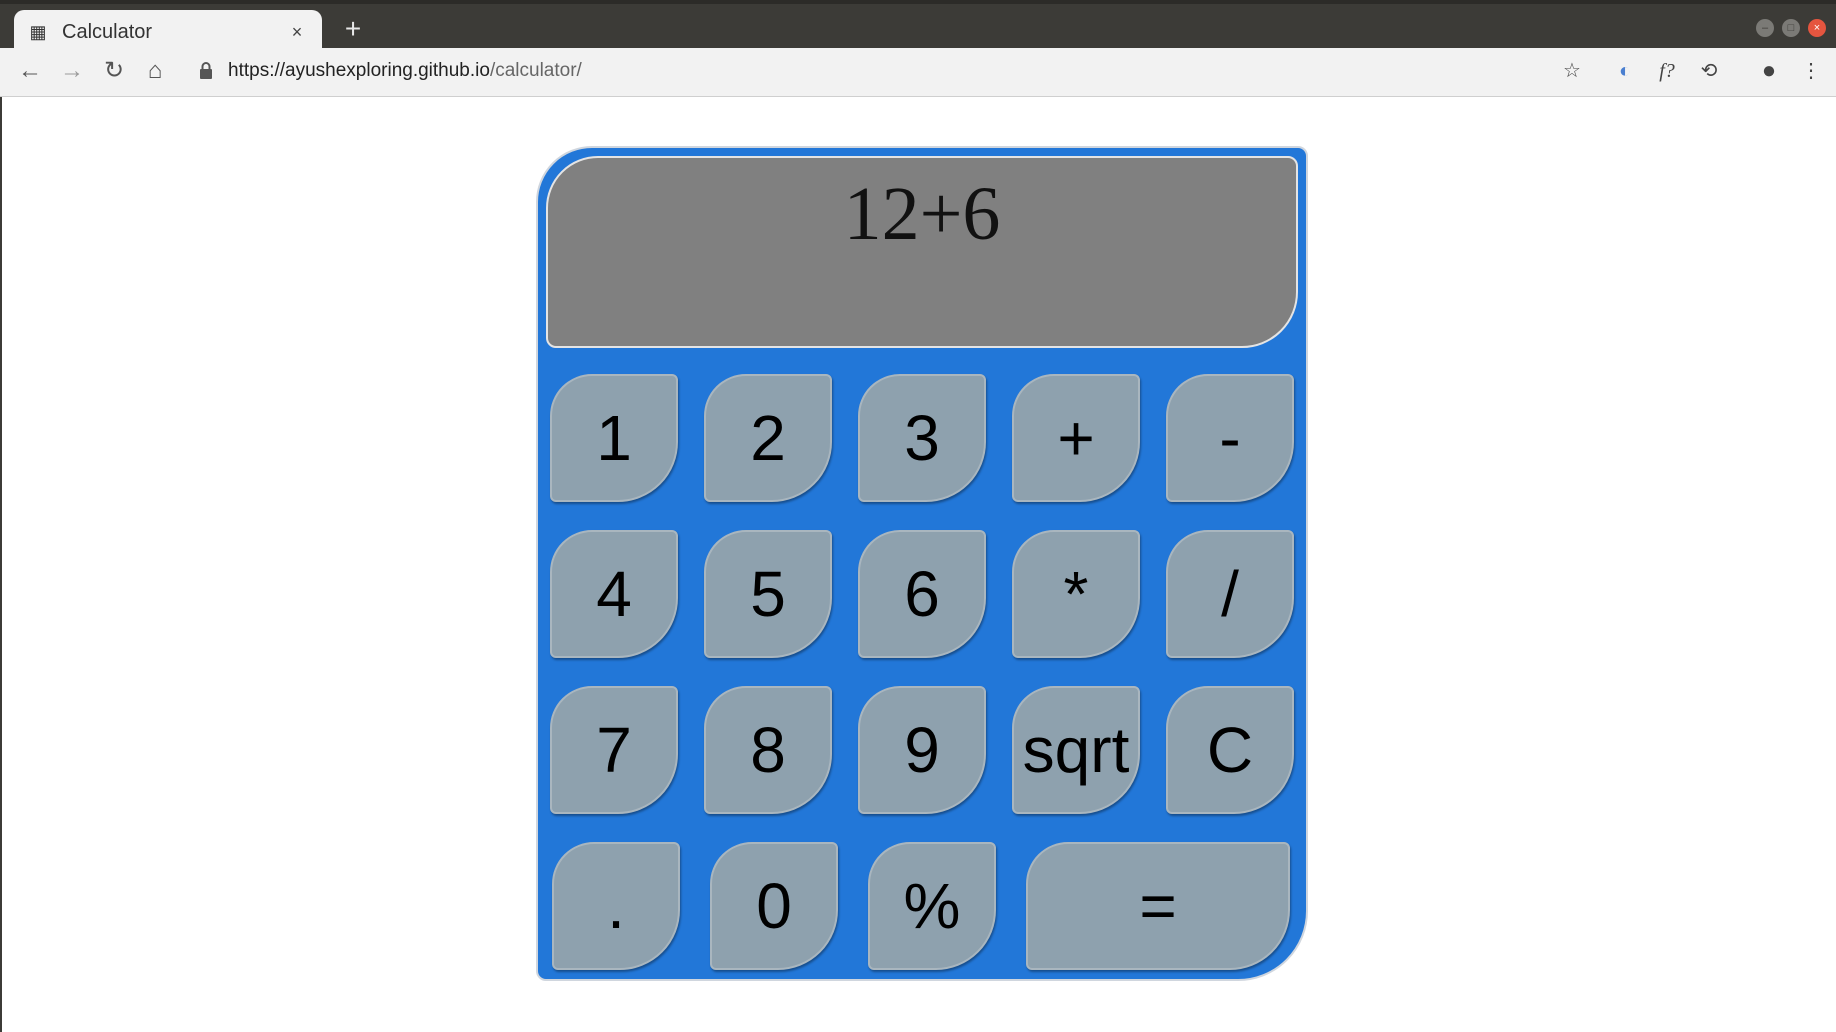 This screenshot has height=1032, width=1836. What do you see at coordinates (922, 750) in the screenshot?
I see `key-9: 9` at bounding box center [922, 750].